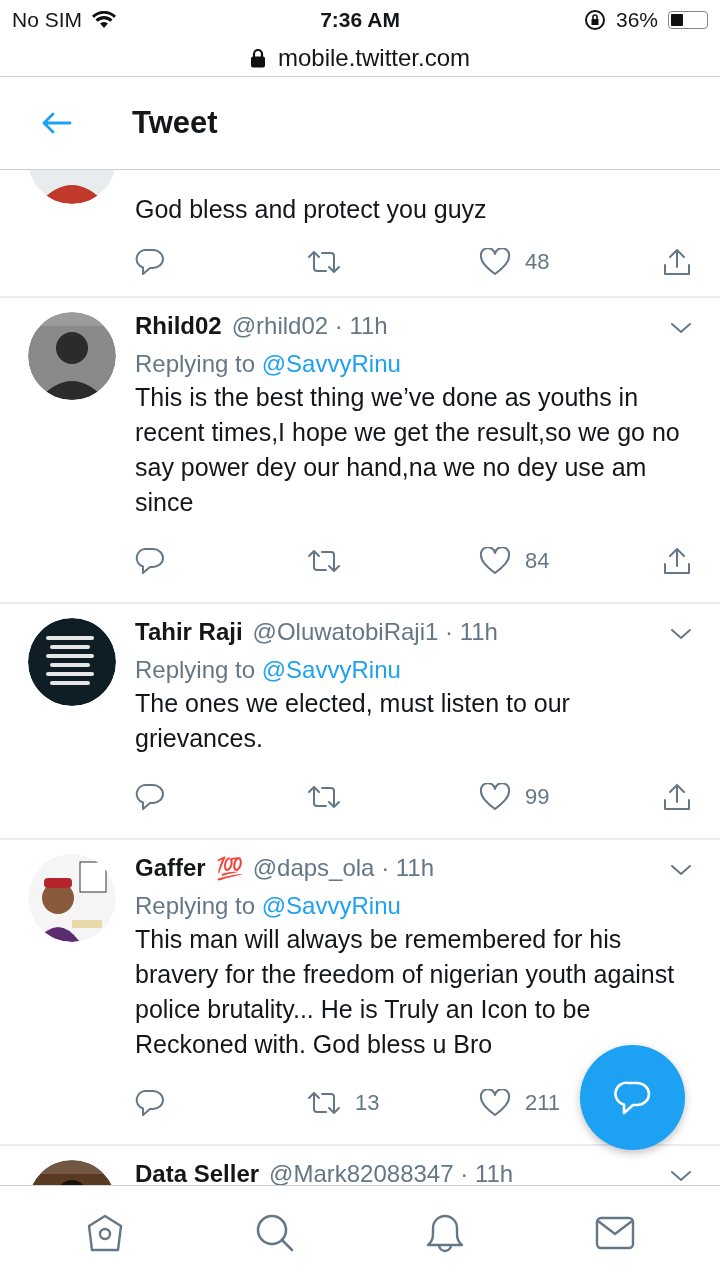 This screenshot has height=1280, width=720. Describe the element at coordinates (197, 1172) in the screenshot. I see `user-name: Data Seller` at that location.